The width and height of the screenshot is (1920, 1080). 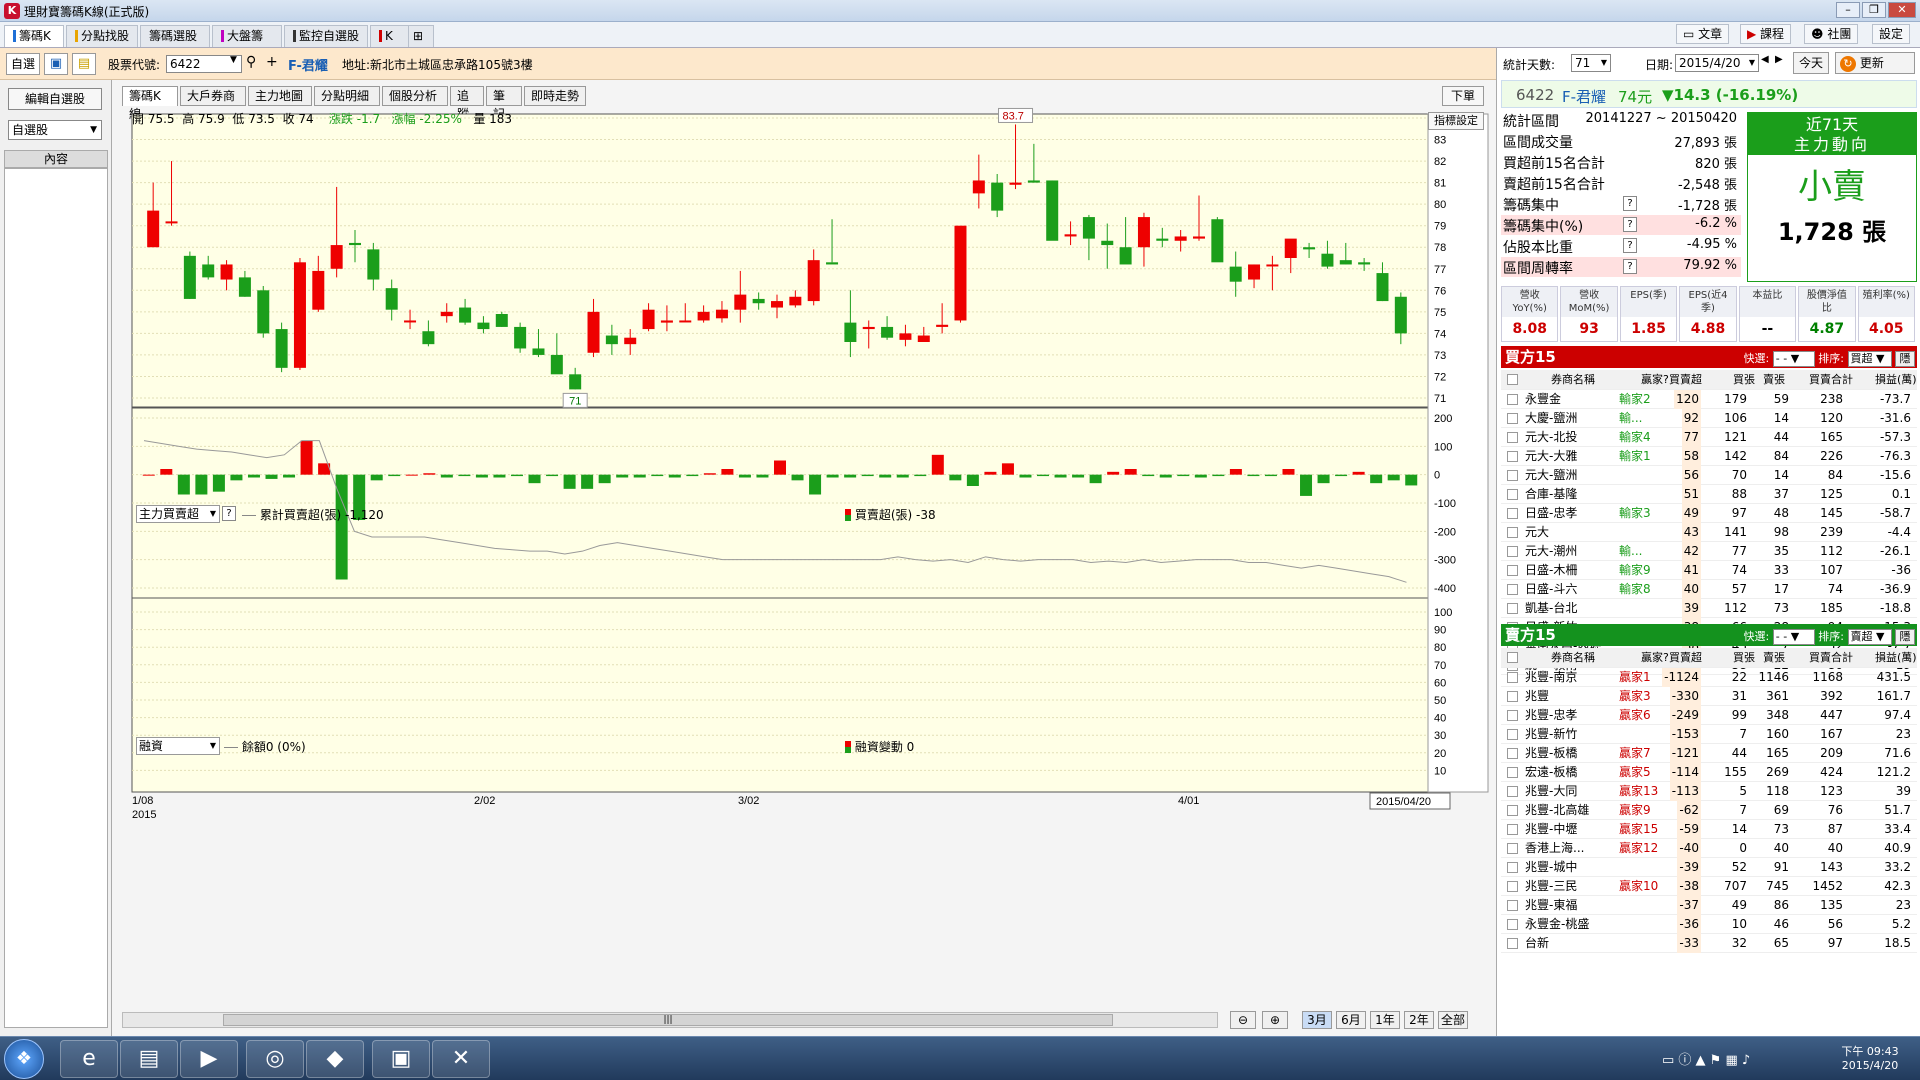 What do you see at coordinates (1774, 379) in the screenshot?
I see `column-header: 賣張` at bounding box center [1774, 379].